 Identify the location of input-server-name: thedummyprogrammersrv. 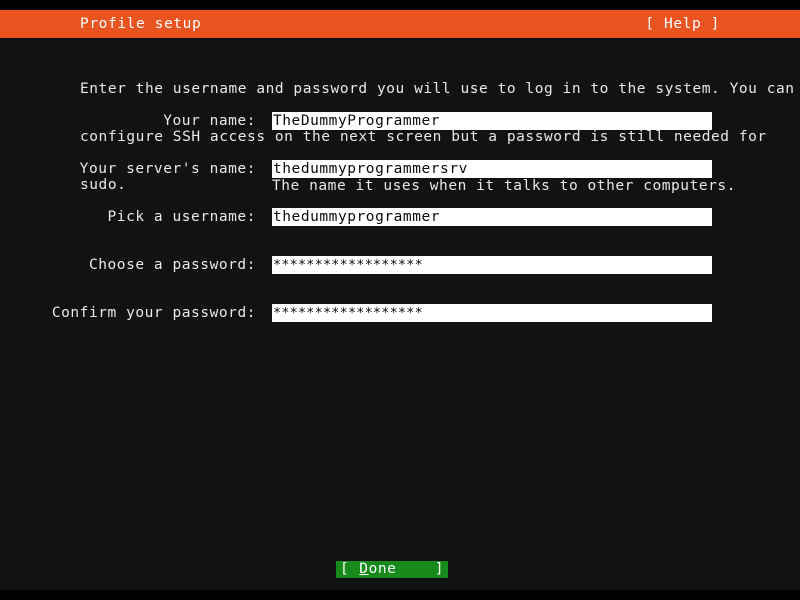
(492, 169).